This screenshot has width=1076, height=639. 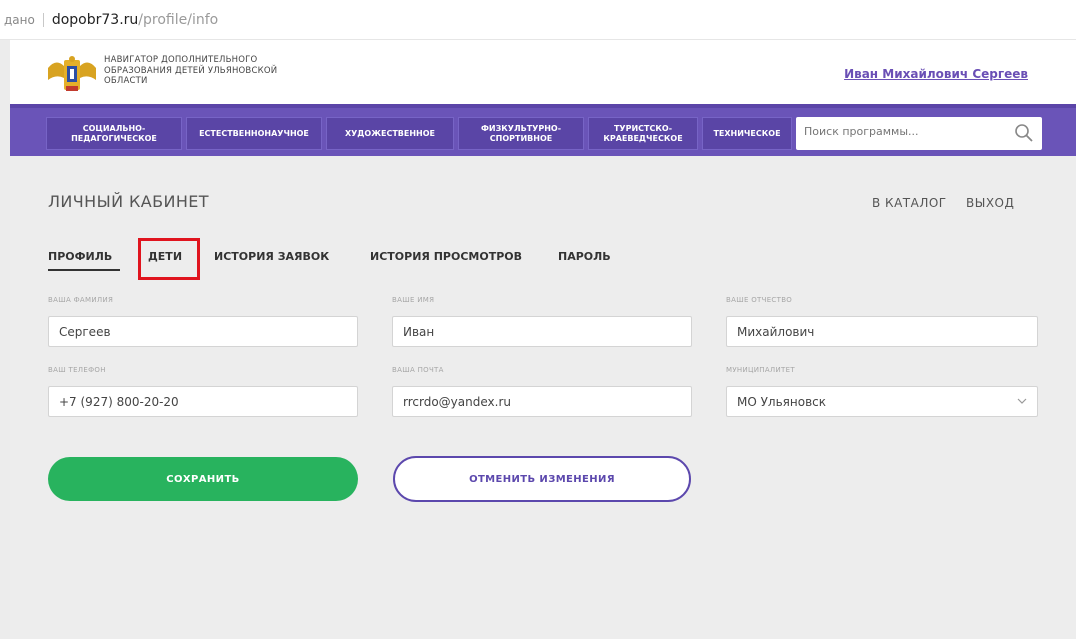 I want to click on active-tab-underline, so click(x=84, y=270).